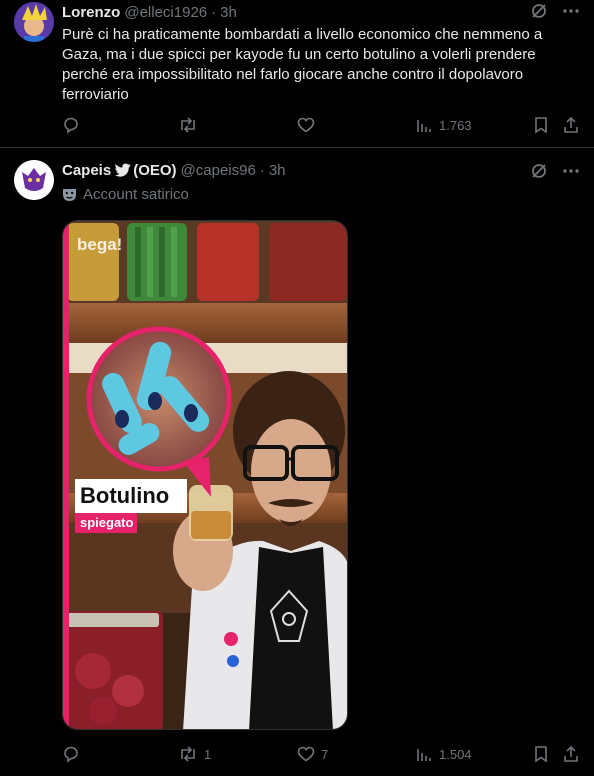 The image size is (594, 776). I want to click on tweet-actions: 1 7 1.504, so click(323, 755).